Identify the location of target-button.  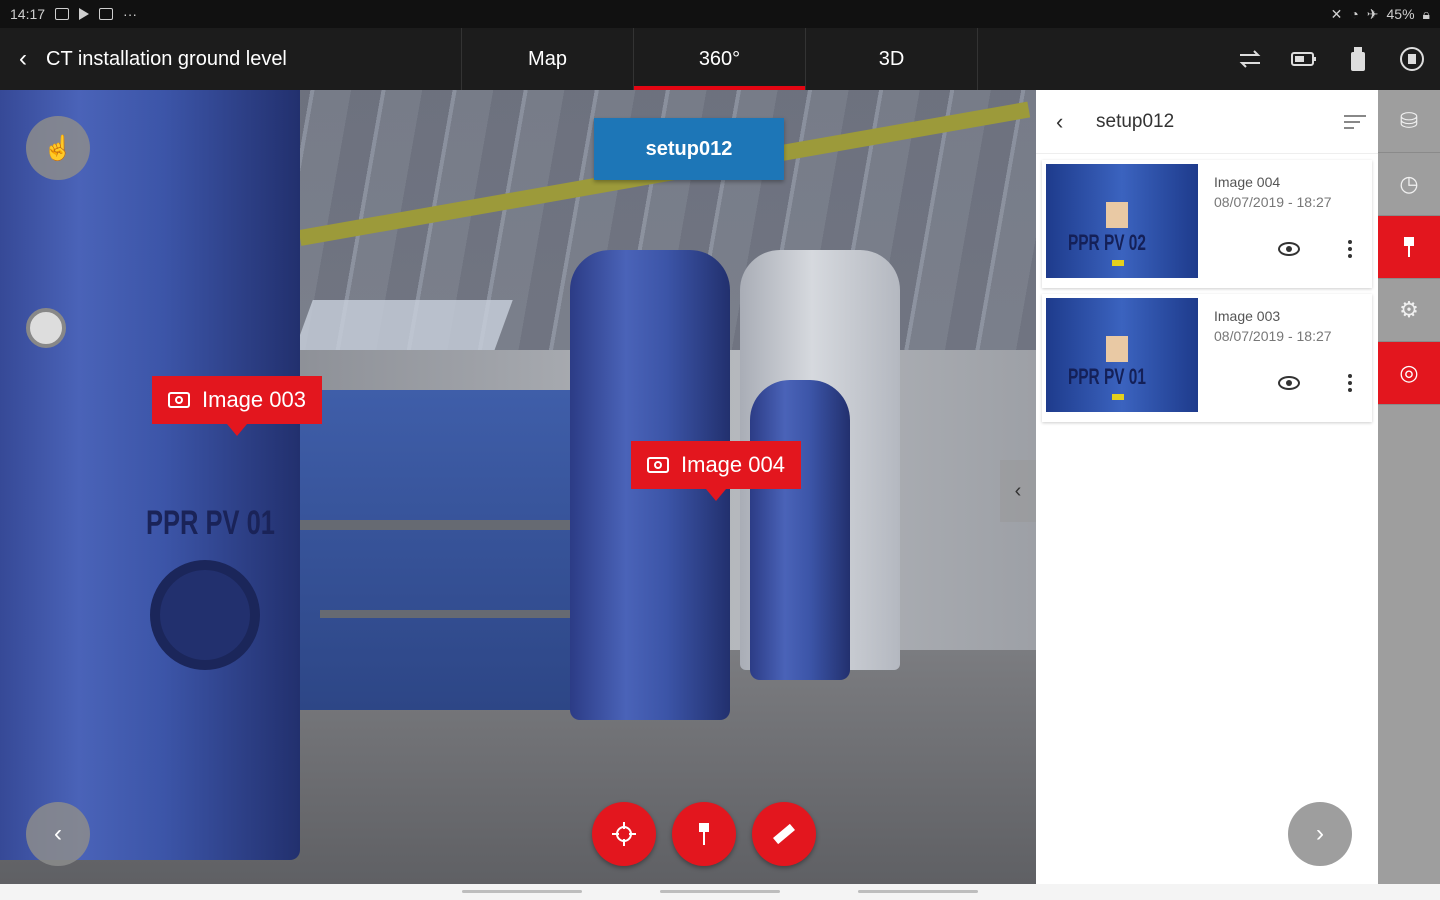
(624, 834).